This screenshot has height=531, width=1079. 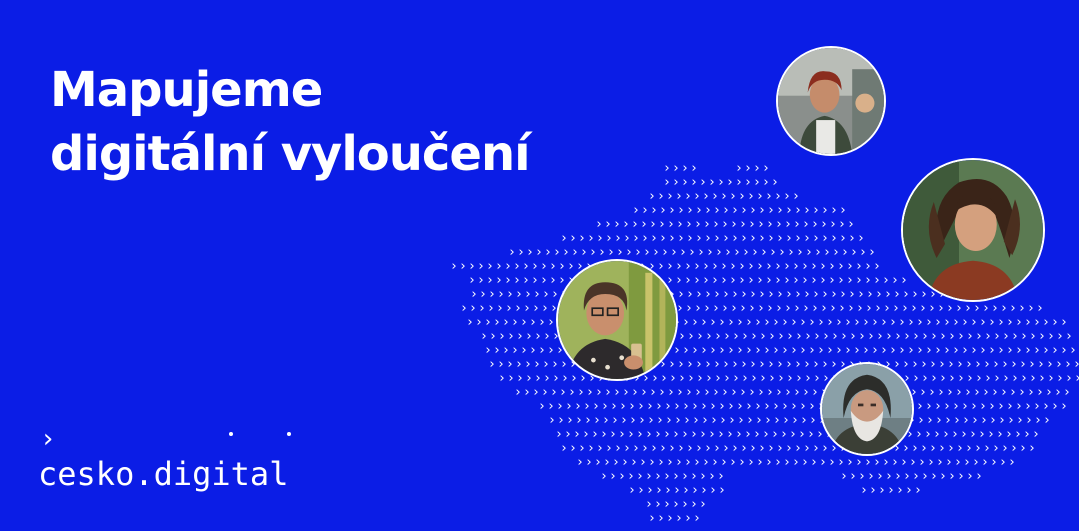 What do you see at coordinates (231, 434) in the screenshot?
I see `logo-dot-icon` at bounding box center [231, 434].